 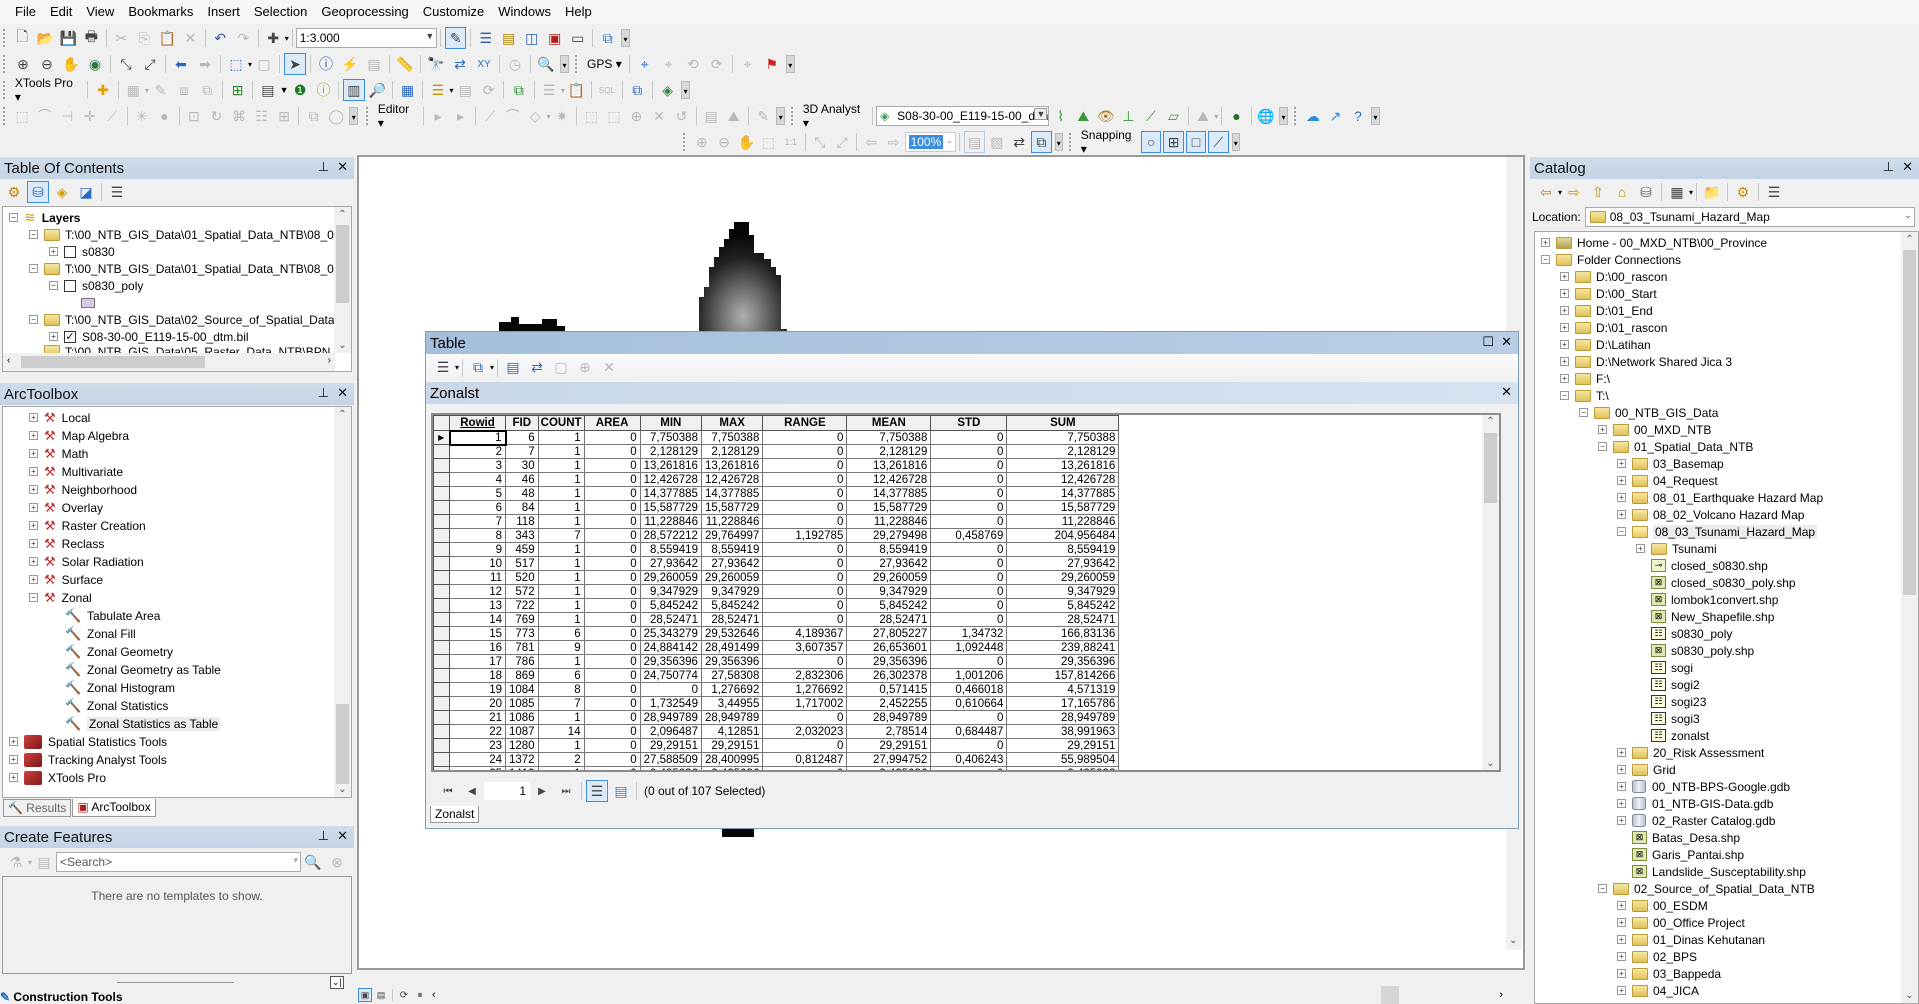 I want to click on table-cell: 0,406243, so click(x=969, y=759).